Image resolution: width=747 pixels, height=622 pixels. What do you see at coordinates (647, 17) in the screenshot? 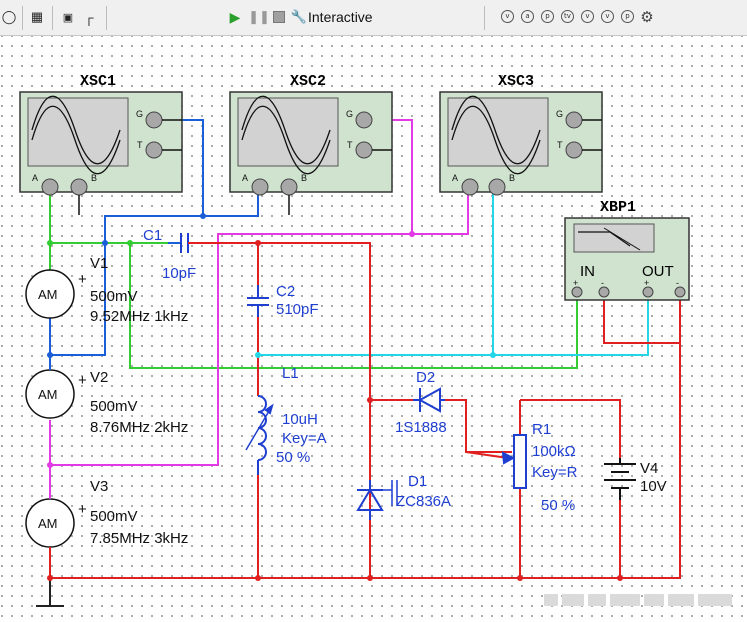
I see `settings-gear-icon: ⚙` at bounding box center [647, 17].